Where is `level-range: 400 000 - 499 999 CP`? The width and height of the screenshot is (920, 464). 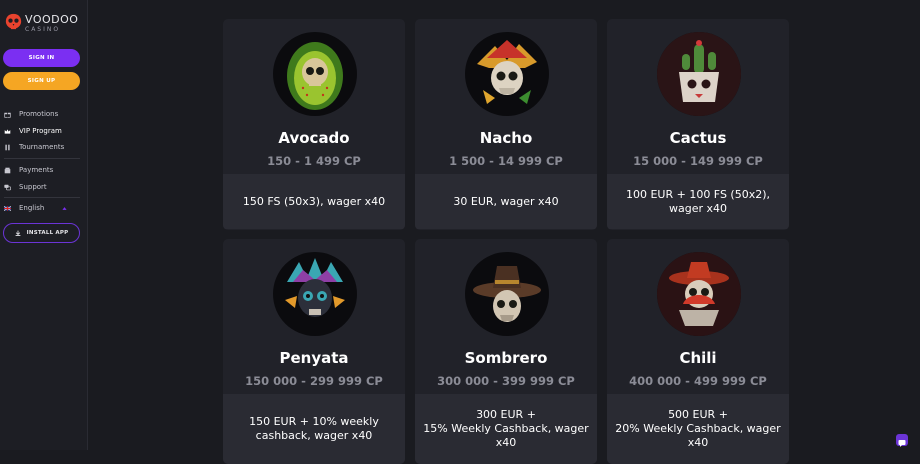
level-range: 400 000 - 499 999 CP is located at coordinates (698, 381).